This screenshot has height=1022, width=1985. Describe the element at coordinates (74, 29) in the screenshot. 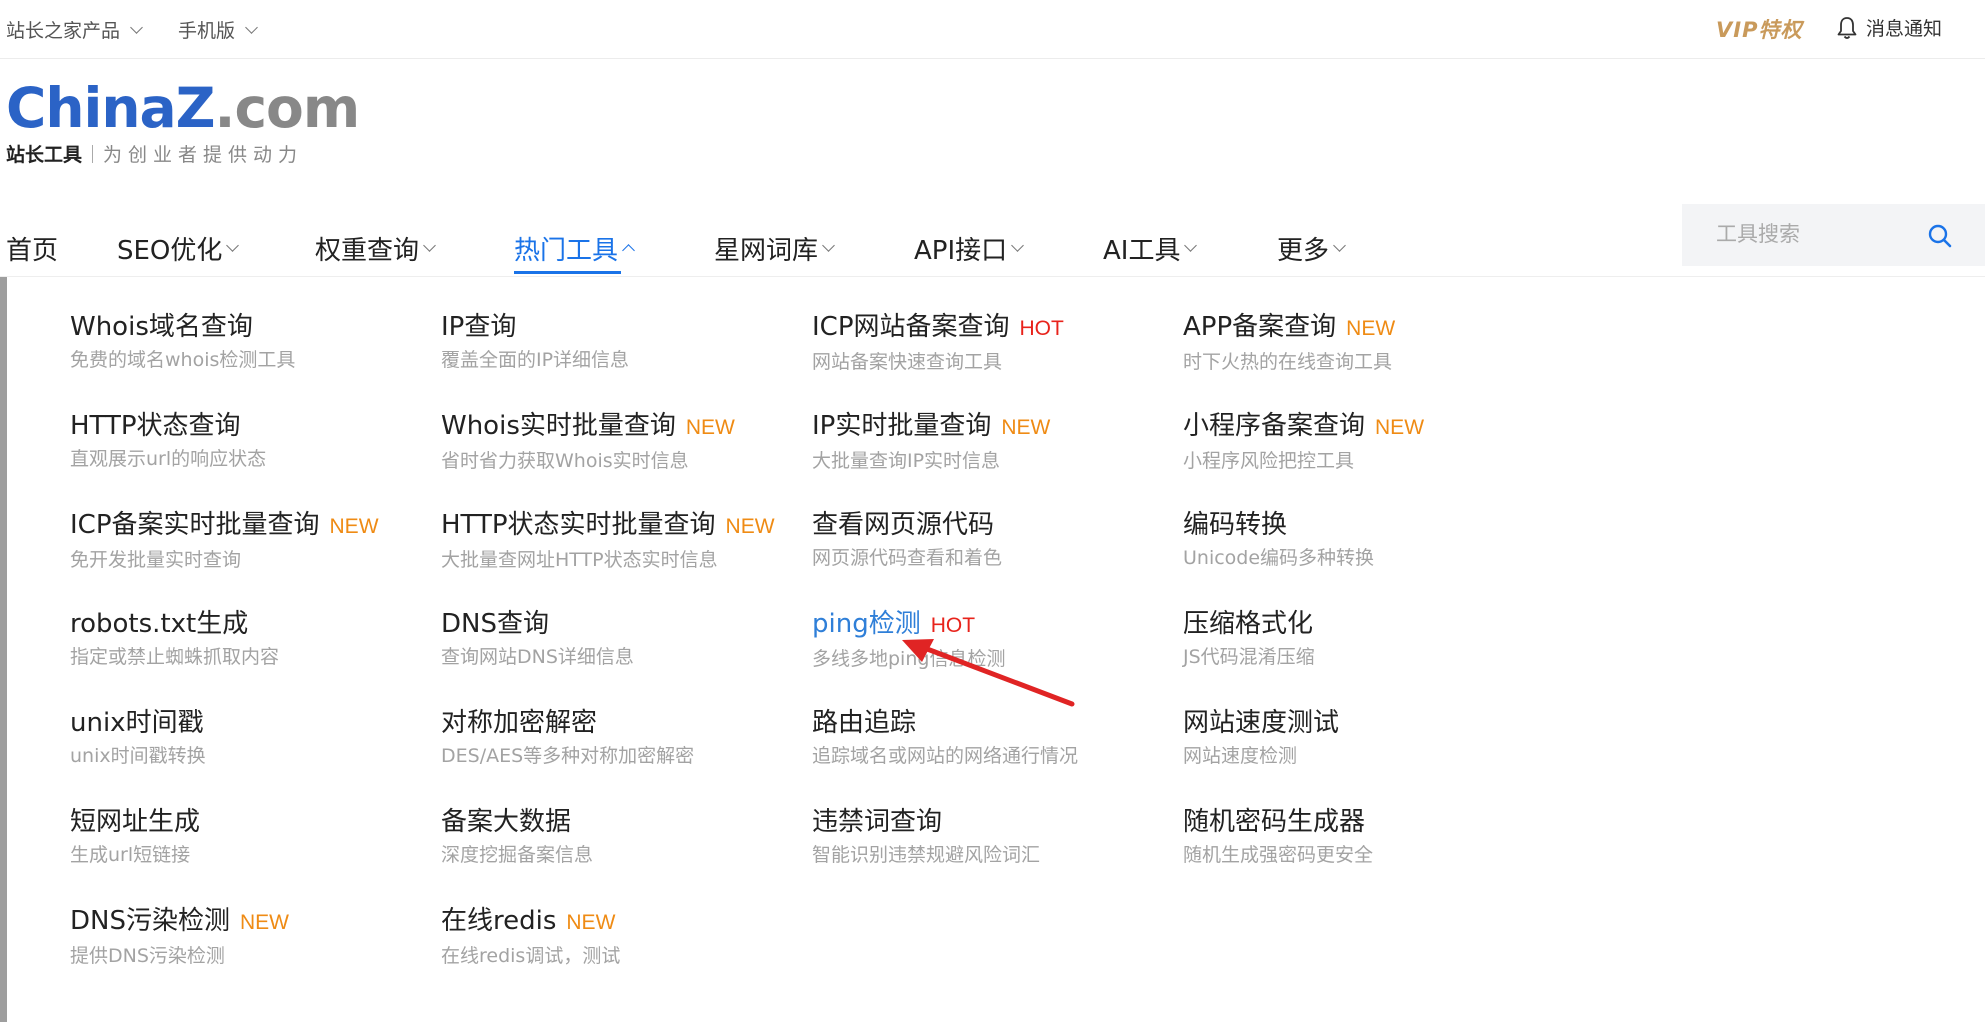

I see `products-menu: 站长之家产品` at that location.